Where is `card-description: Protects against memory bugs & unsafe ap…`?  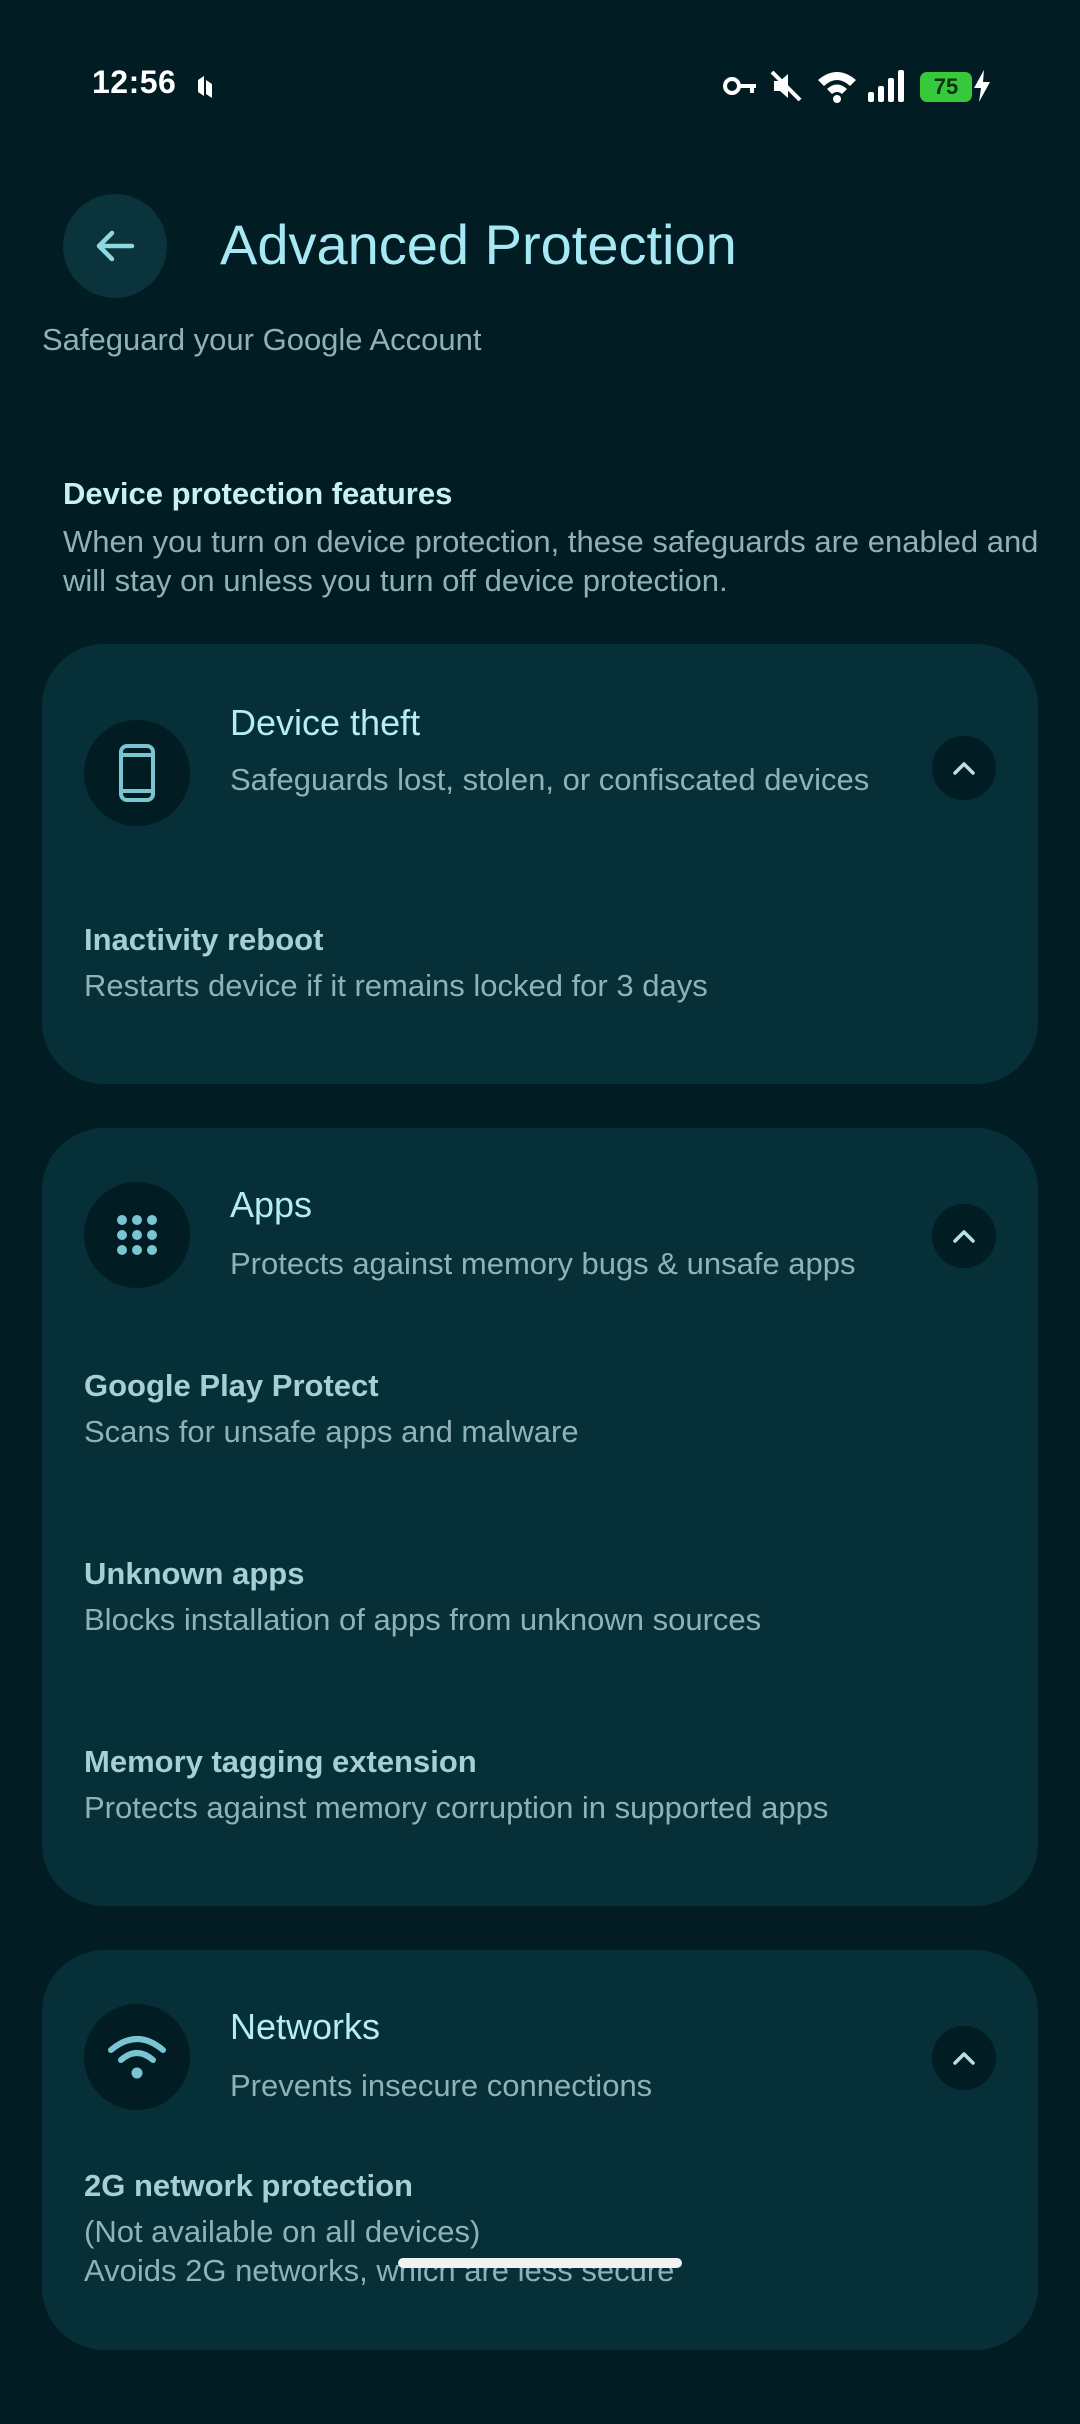 card-description: Protects against memory bugs & unsafe ap… is located at coordinates (543, 1263).